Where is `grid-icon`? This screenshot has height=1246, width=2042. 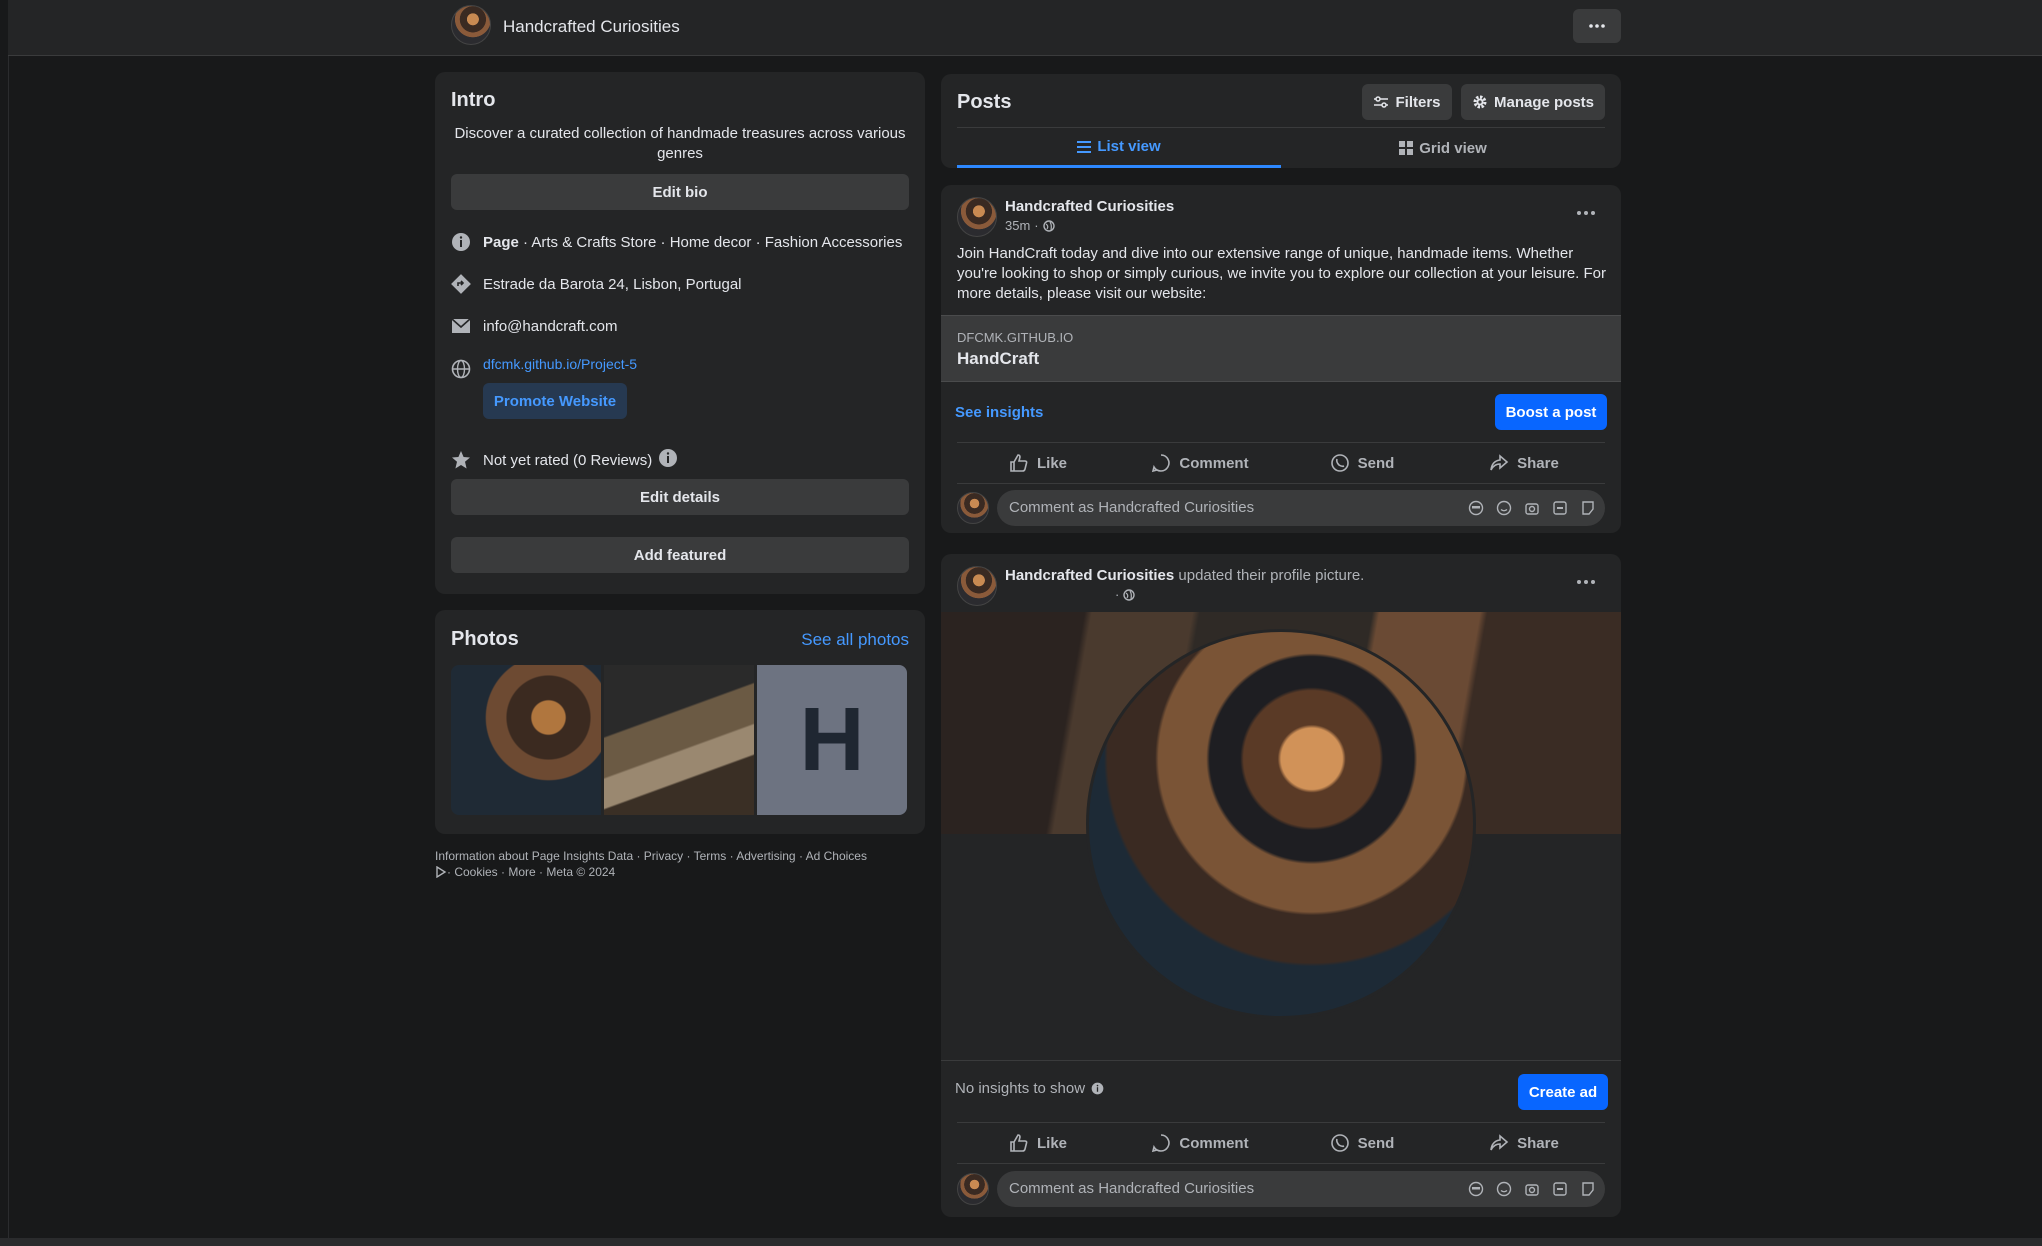
grid-icon is located at coordinates (1406, 148).